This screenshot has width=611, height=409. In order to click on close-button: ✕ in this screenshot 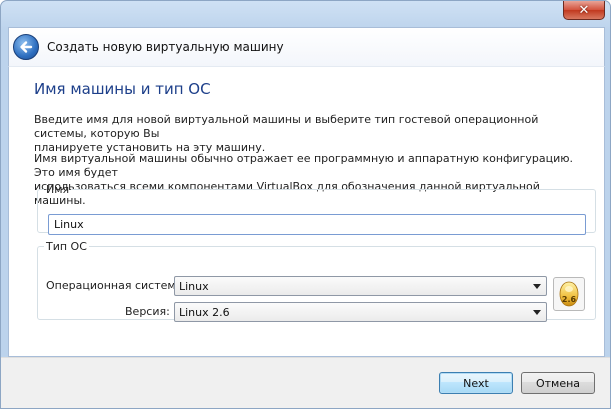, I will do `click(584, 10)`.